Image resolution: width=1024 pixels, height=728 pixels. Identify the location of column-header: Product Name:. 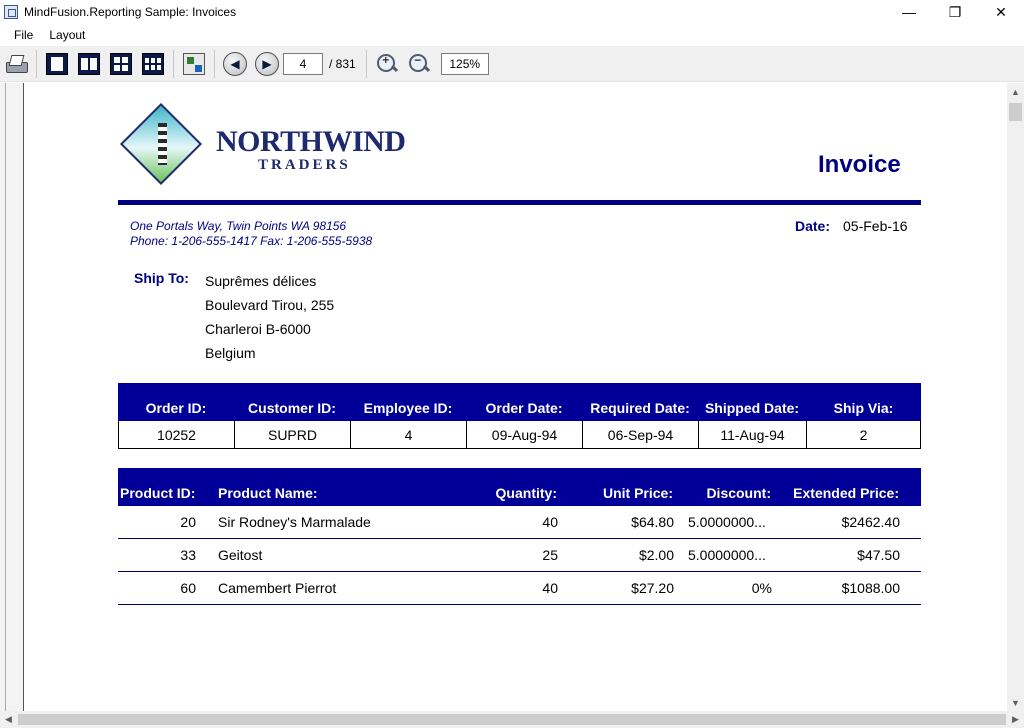
(268, 493).